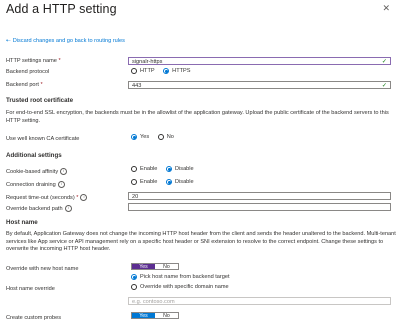 The height and width of the screenshot is (333, 400). Describe the element at coordinates (259, 196) in the screenshot. I see `request-timeout-input: 20` at that location.